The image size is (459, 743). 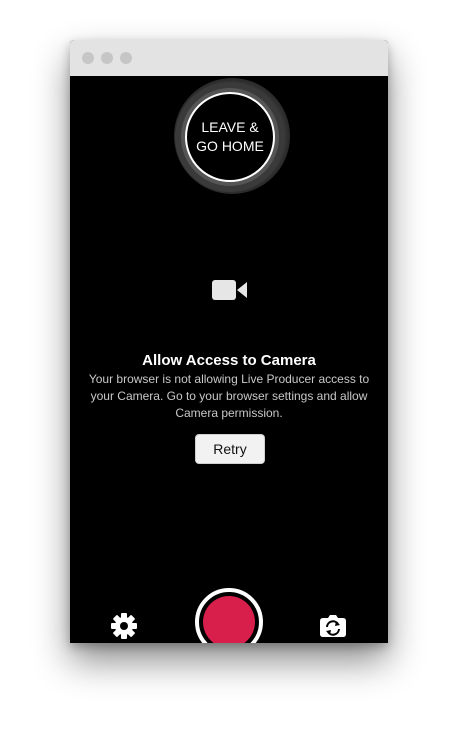 What do you see at coordinates (230, 146) in the screenshot?
I see `leave-label-line2: GO HOME` at bounding box center [230, 146].